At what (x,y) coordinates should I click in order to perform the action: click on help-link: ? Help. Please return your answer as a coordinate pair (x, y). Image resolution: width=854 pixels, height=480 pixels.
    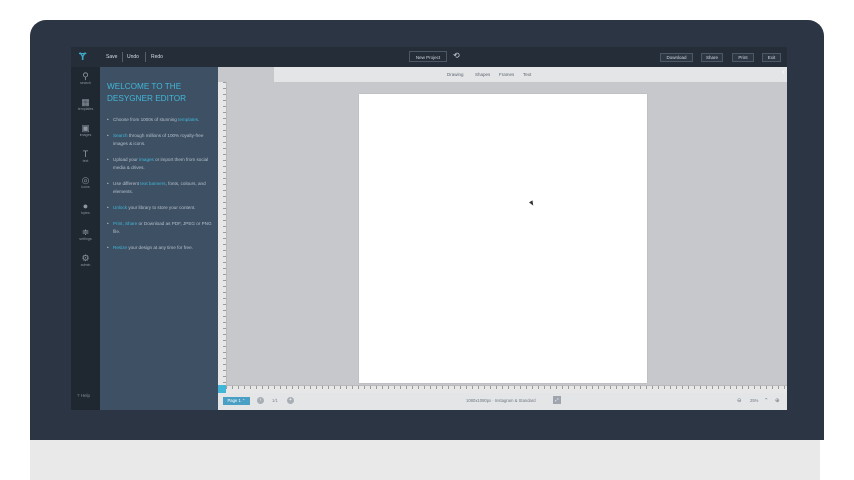
    Looking at the image, I should click on (83, 395).